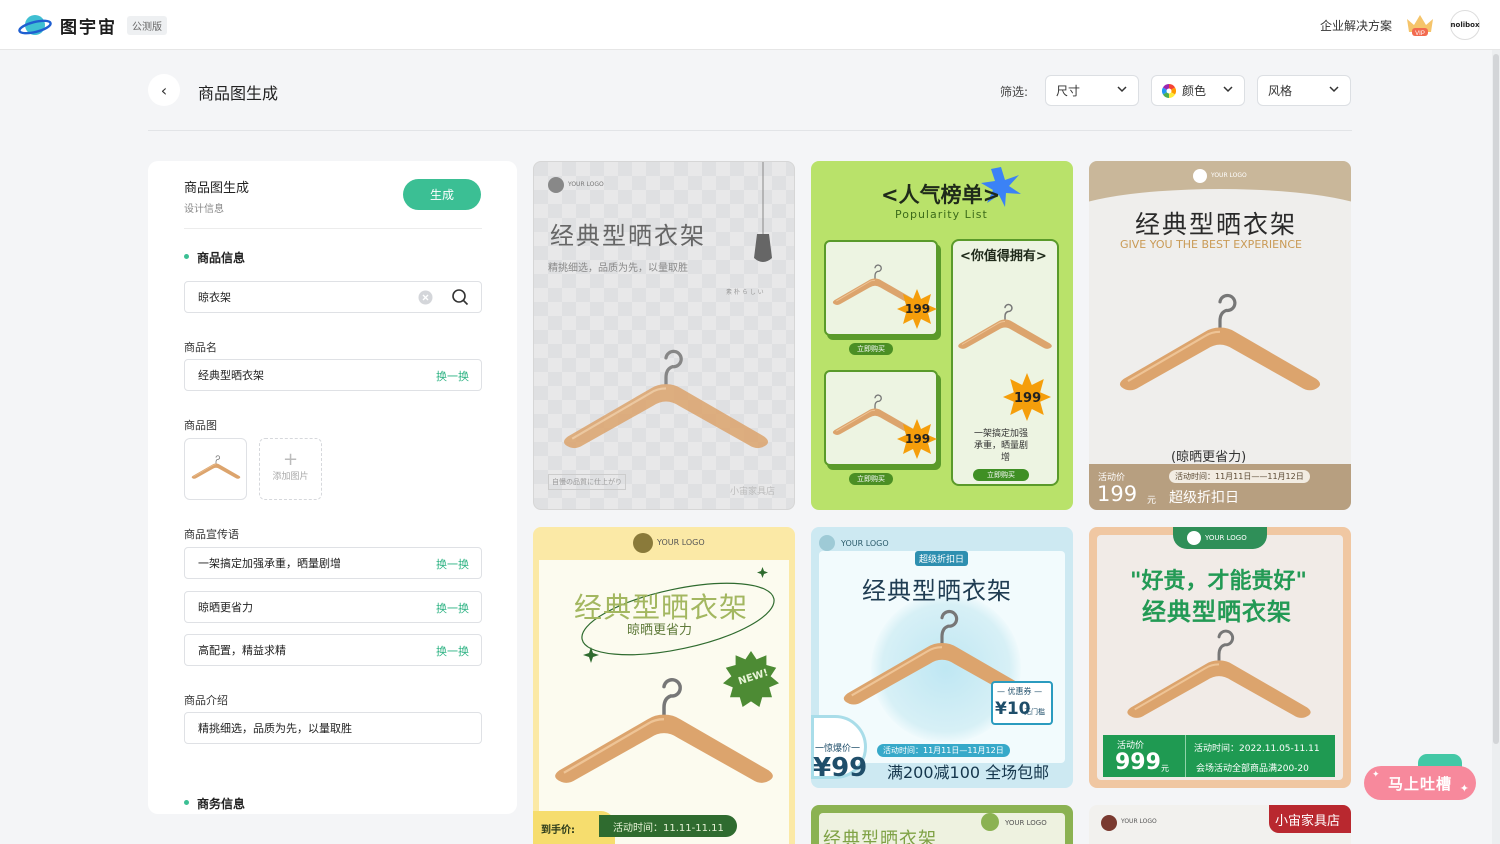 This screenshot has height=844, width=1500. What do you see at coordinates (1420, 25) in the screenshot?
I see `vip-crown-icon: VIP` at bounding box center [1420, 25].